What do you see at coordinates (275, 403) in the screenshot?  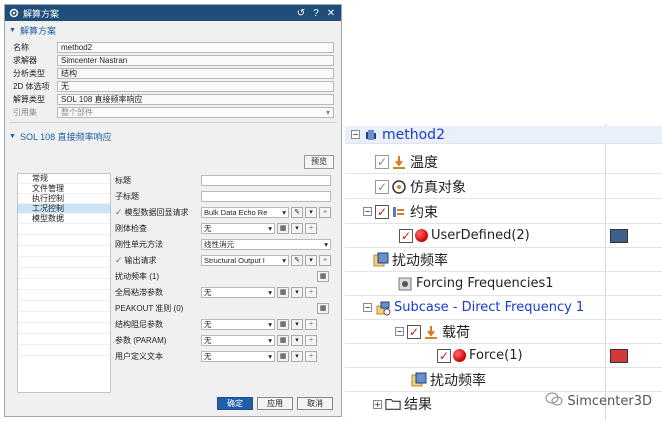 I see `apply-button: 应用` at bounding box center [275, 403].